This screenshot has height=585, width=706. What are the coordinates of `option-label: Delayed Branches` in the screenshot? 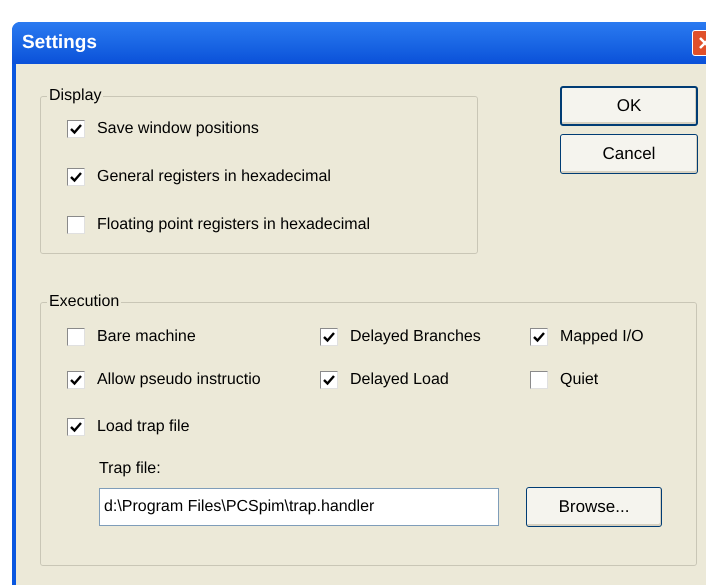 It's located at (415, 337).